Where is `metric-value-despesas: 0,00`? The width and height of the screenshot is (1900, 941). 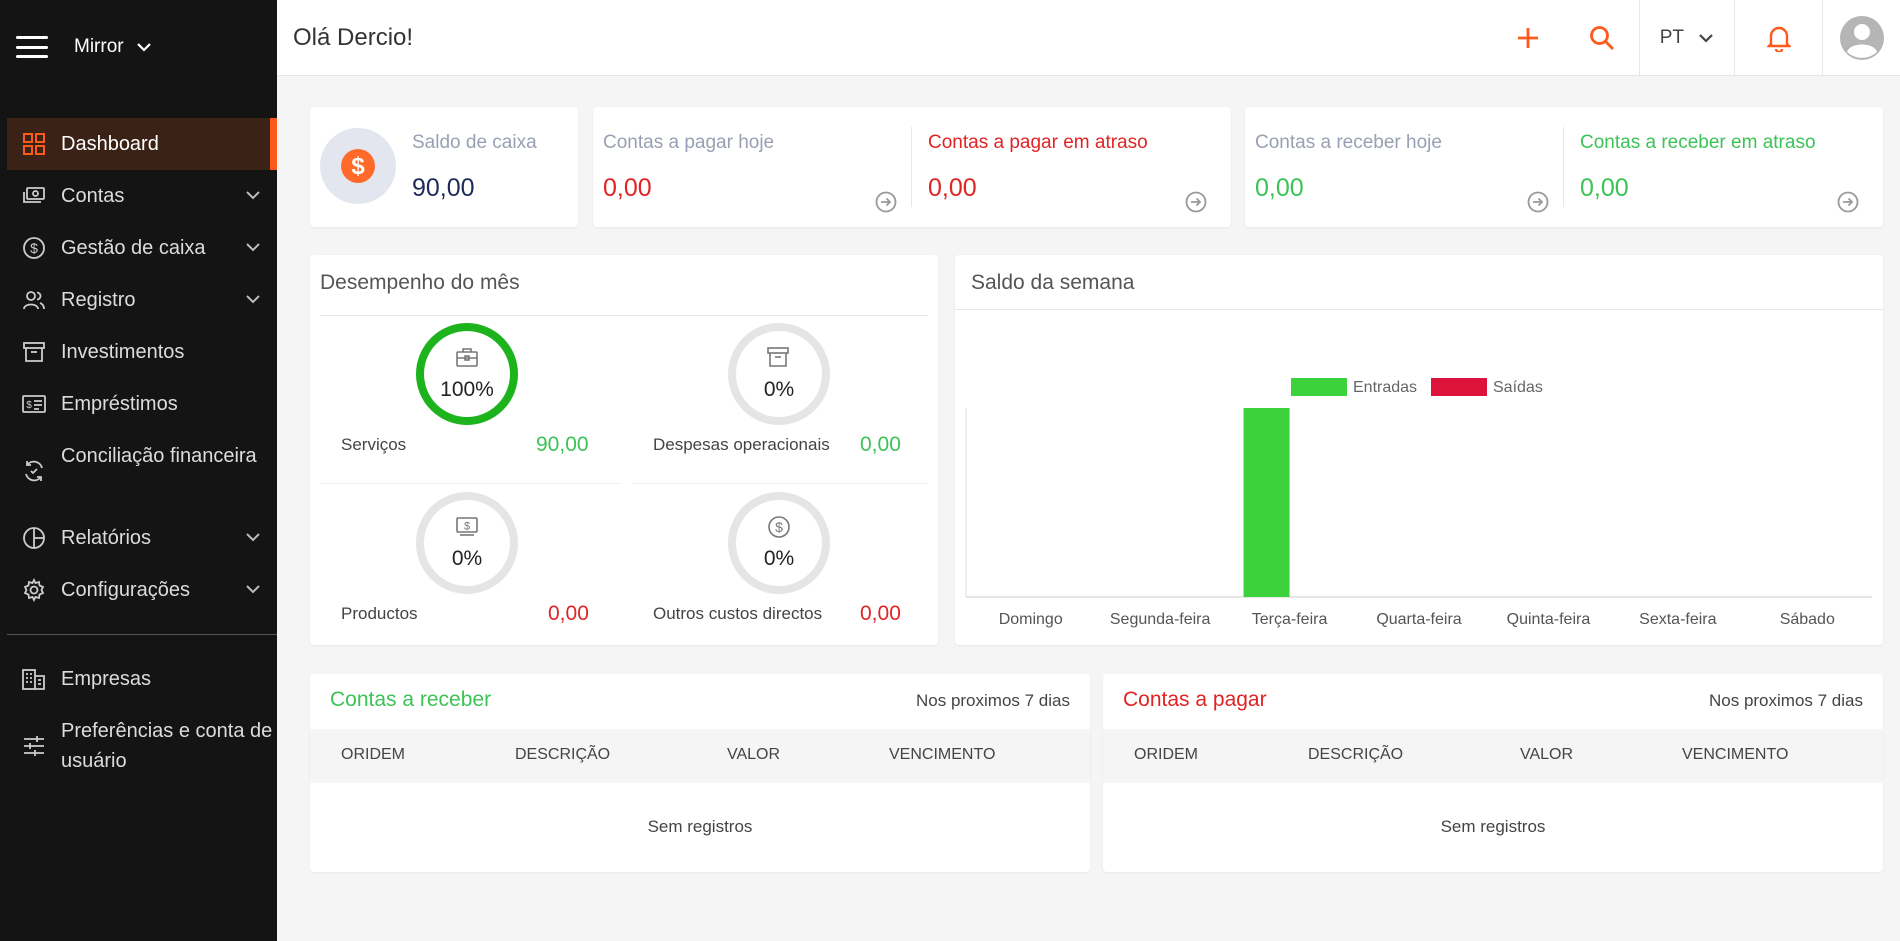 metric-value-despesas: 0,00 is located at coordinates (880, 444).